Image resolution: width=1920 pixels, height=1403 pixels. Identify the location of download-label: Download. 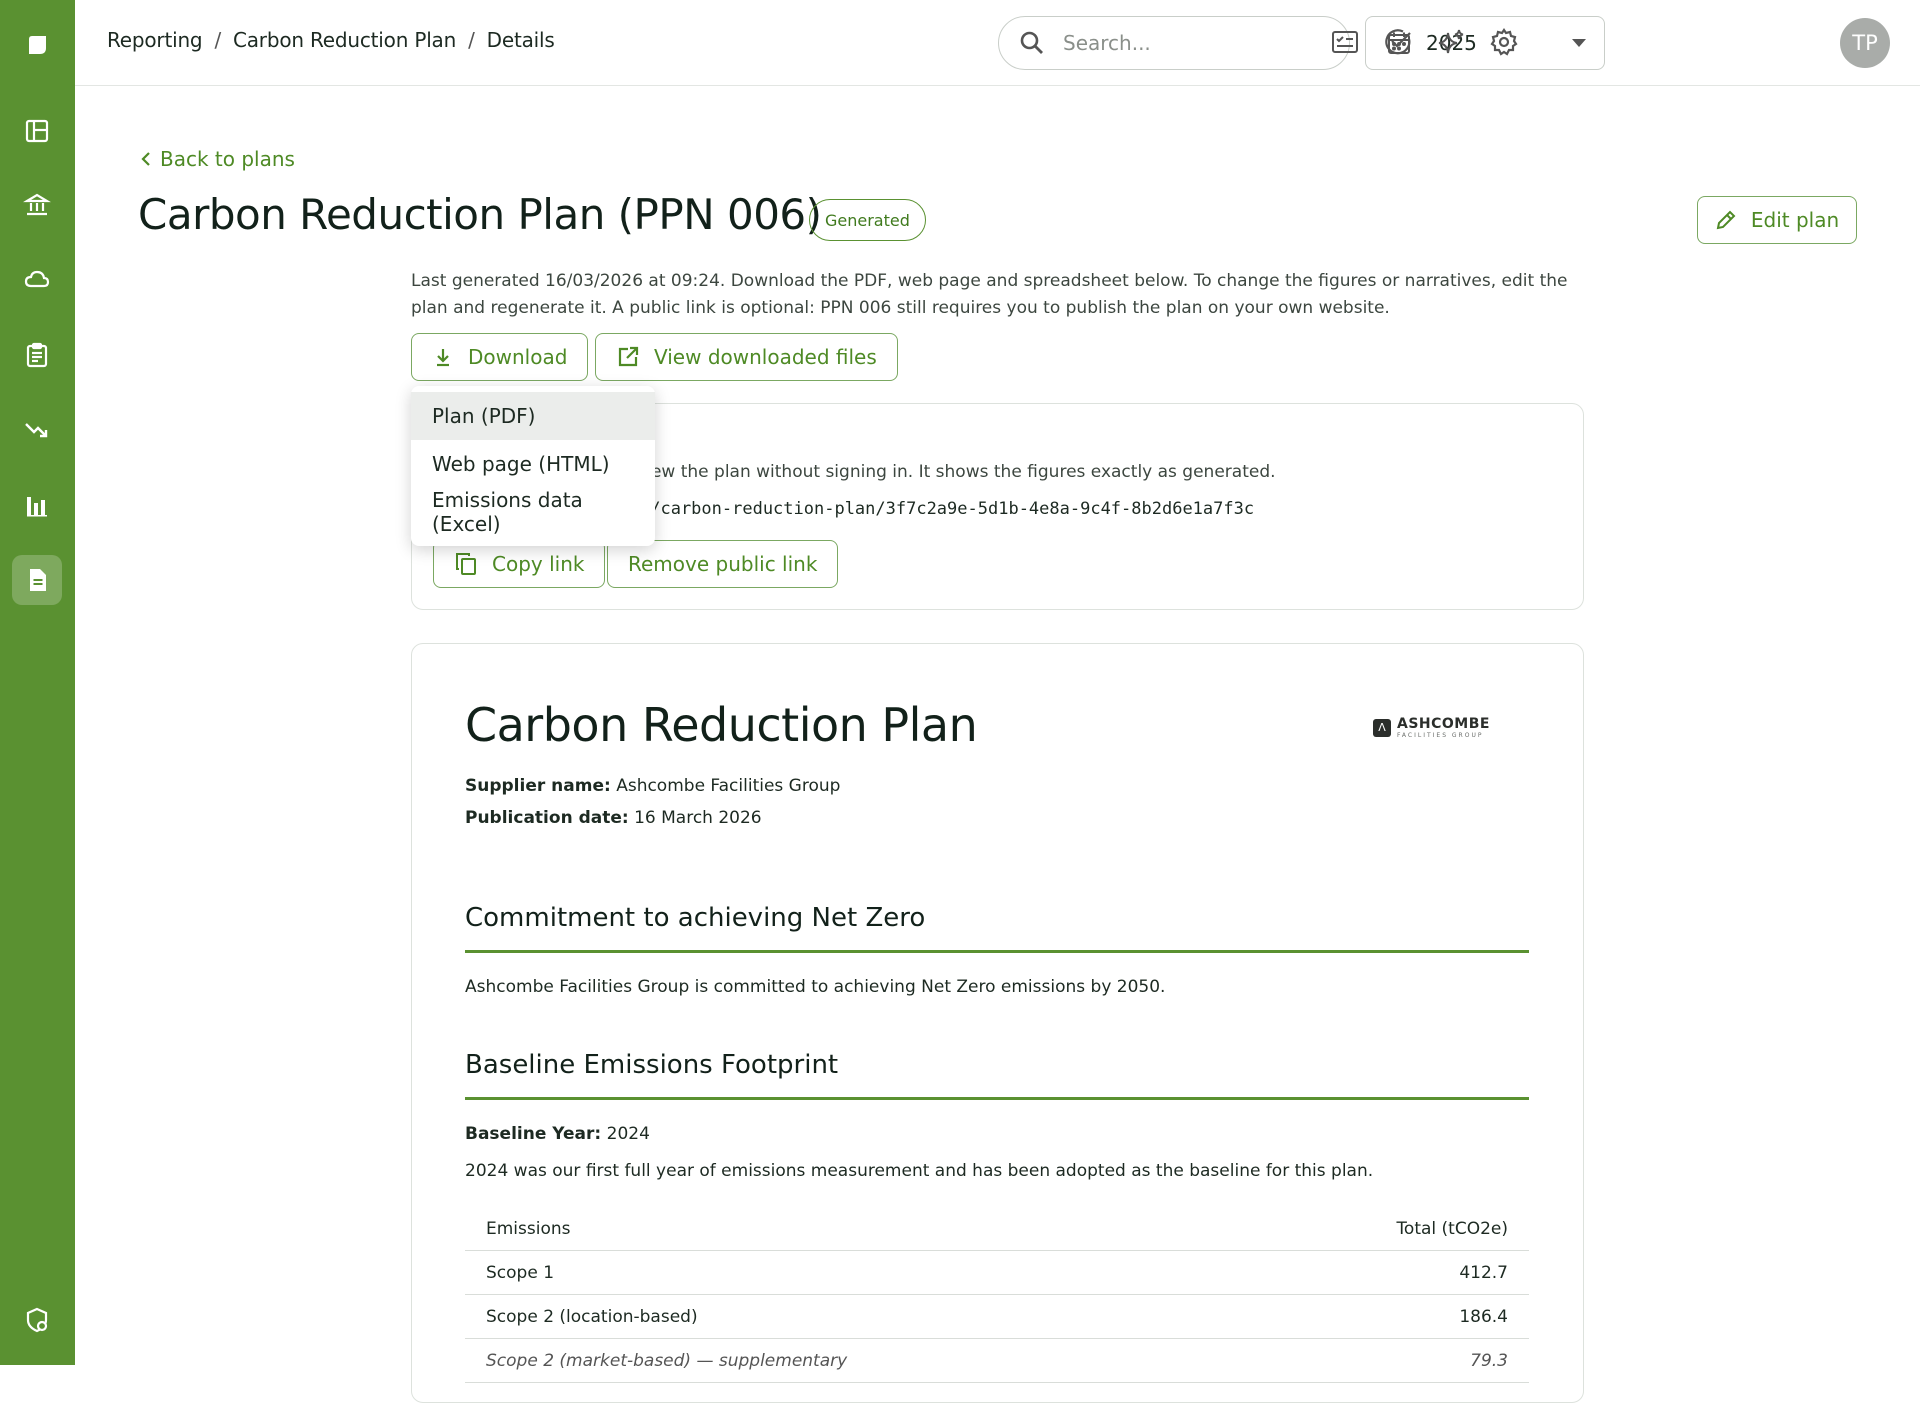
(518, 357).